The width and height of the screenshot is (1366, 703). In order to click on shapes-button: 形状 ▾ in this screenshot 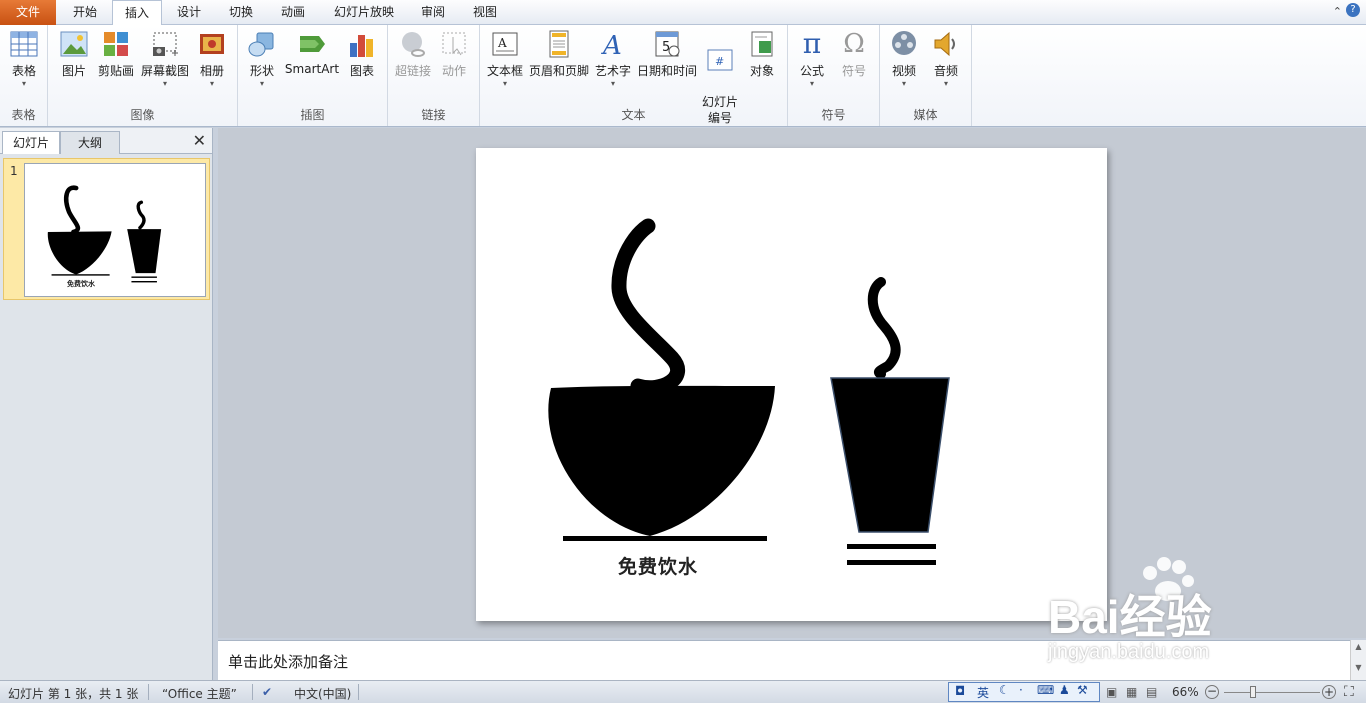, I will do `click(262, 59)`.